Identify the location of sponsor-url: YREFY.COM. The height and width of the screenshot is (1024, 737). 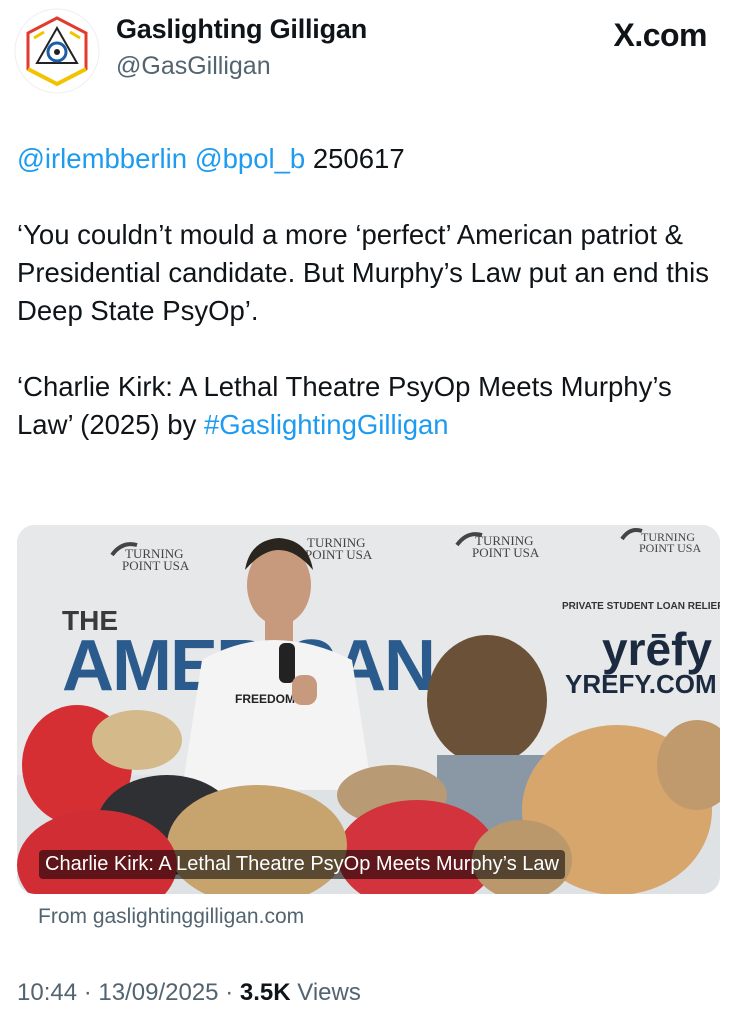
(641, 684).